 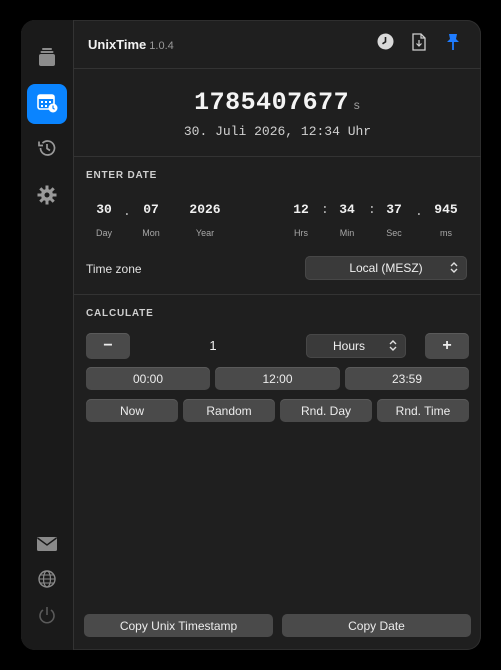 What do you see at coordinates (103, 233) in the screenshot?
I see `day-label: Day` at bounding box center [103, 233].